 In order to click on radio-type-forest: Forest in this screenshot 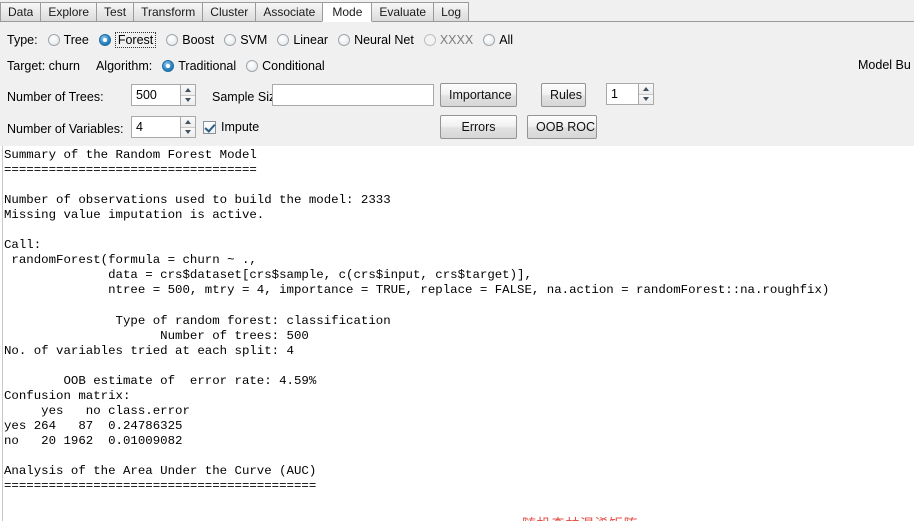, I will do `click(127, 40)`.